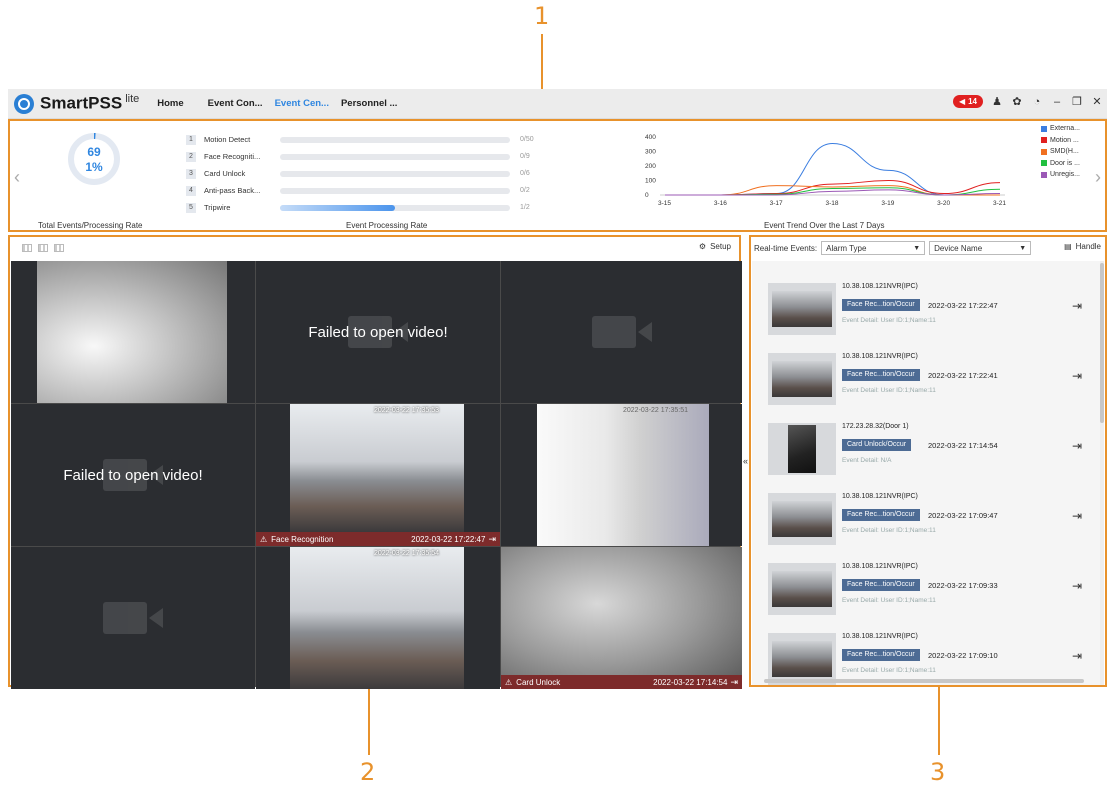 Image resolution: width=1107 pixels, height=786 pixels. Describe the element at coordinates (59, 248) in the screenshot. I see `layout-9-icon` at that location.